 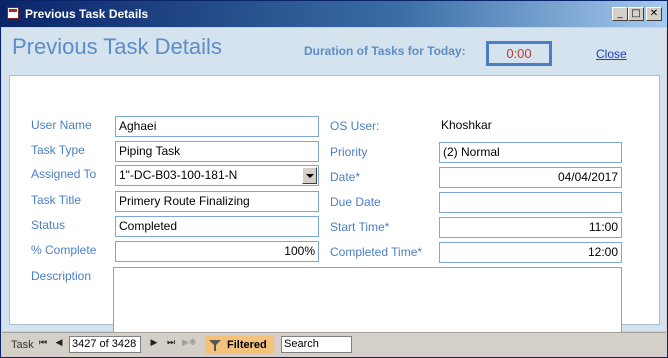 I want to click on assigned-to-dropdown: 1"-DC-B03-100-181-N, so click(x=217, y=175).